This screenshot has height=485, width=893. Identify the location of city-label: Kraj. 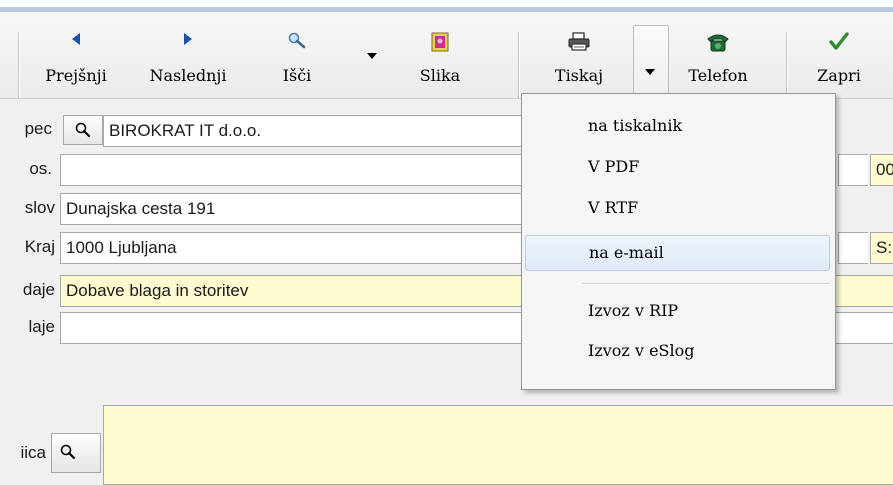
(39, 246).